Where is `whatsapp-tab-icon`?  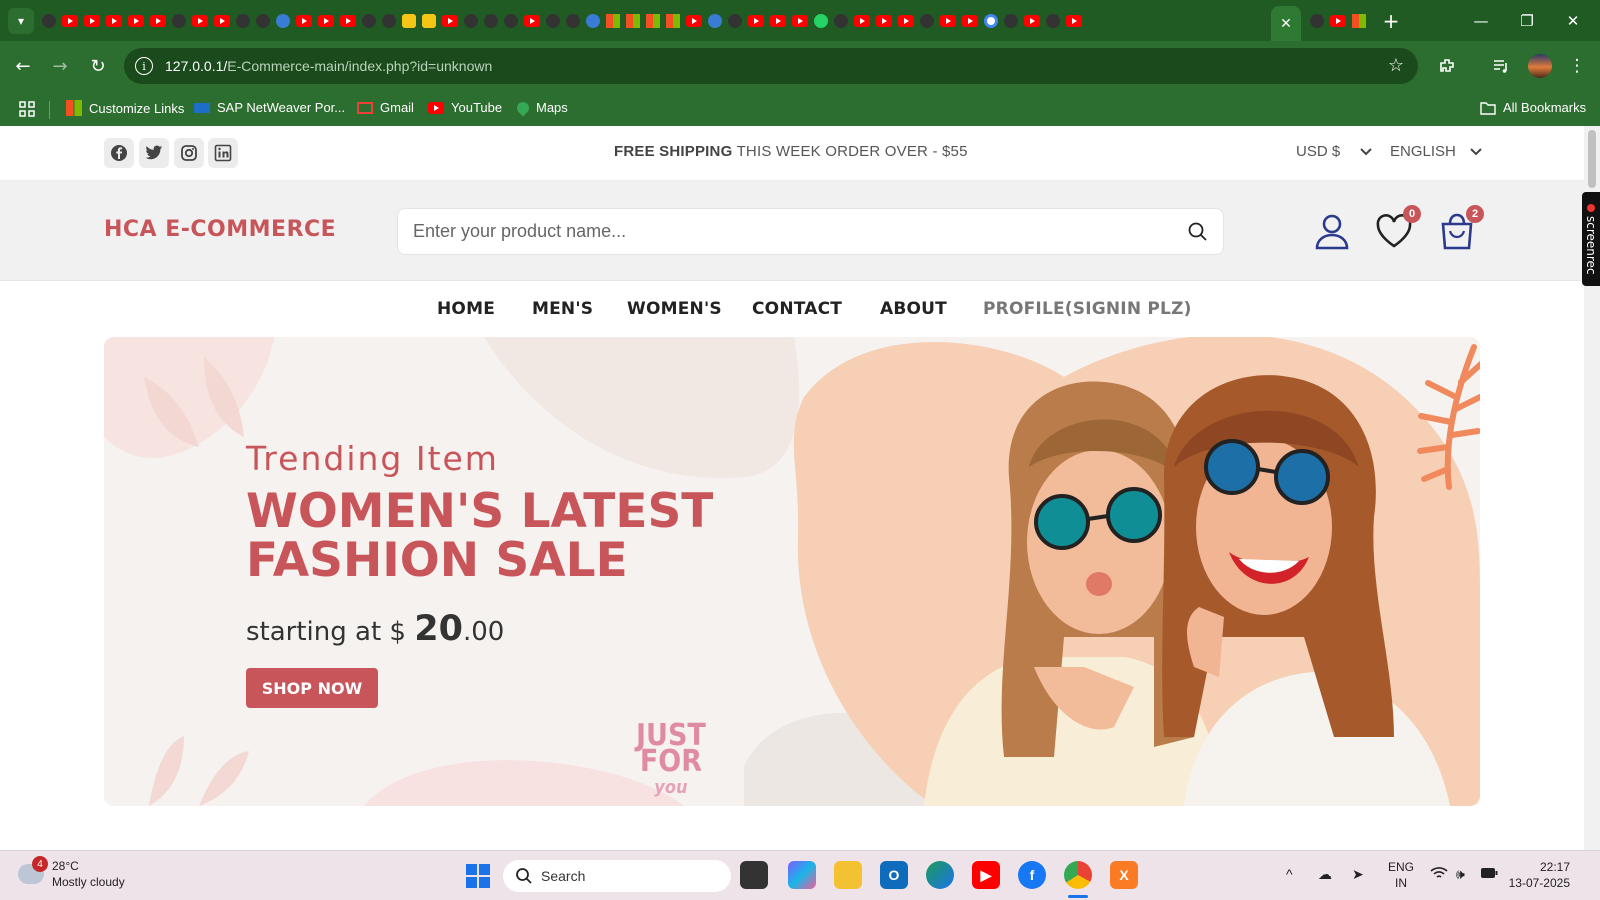 whatsapp-tab-icon is located at coordinates (821, 20).